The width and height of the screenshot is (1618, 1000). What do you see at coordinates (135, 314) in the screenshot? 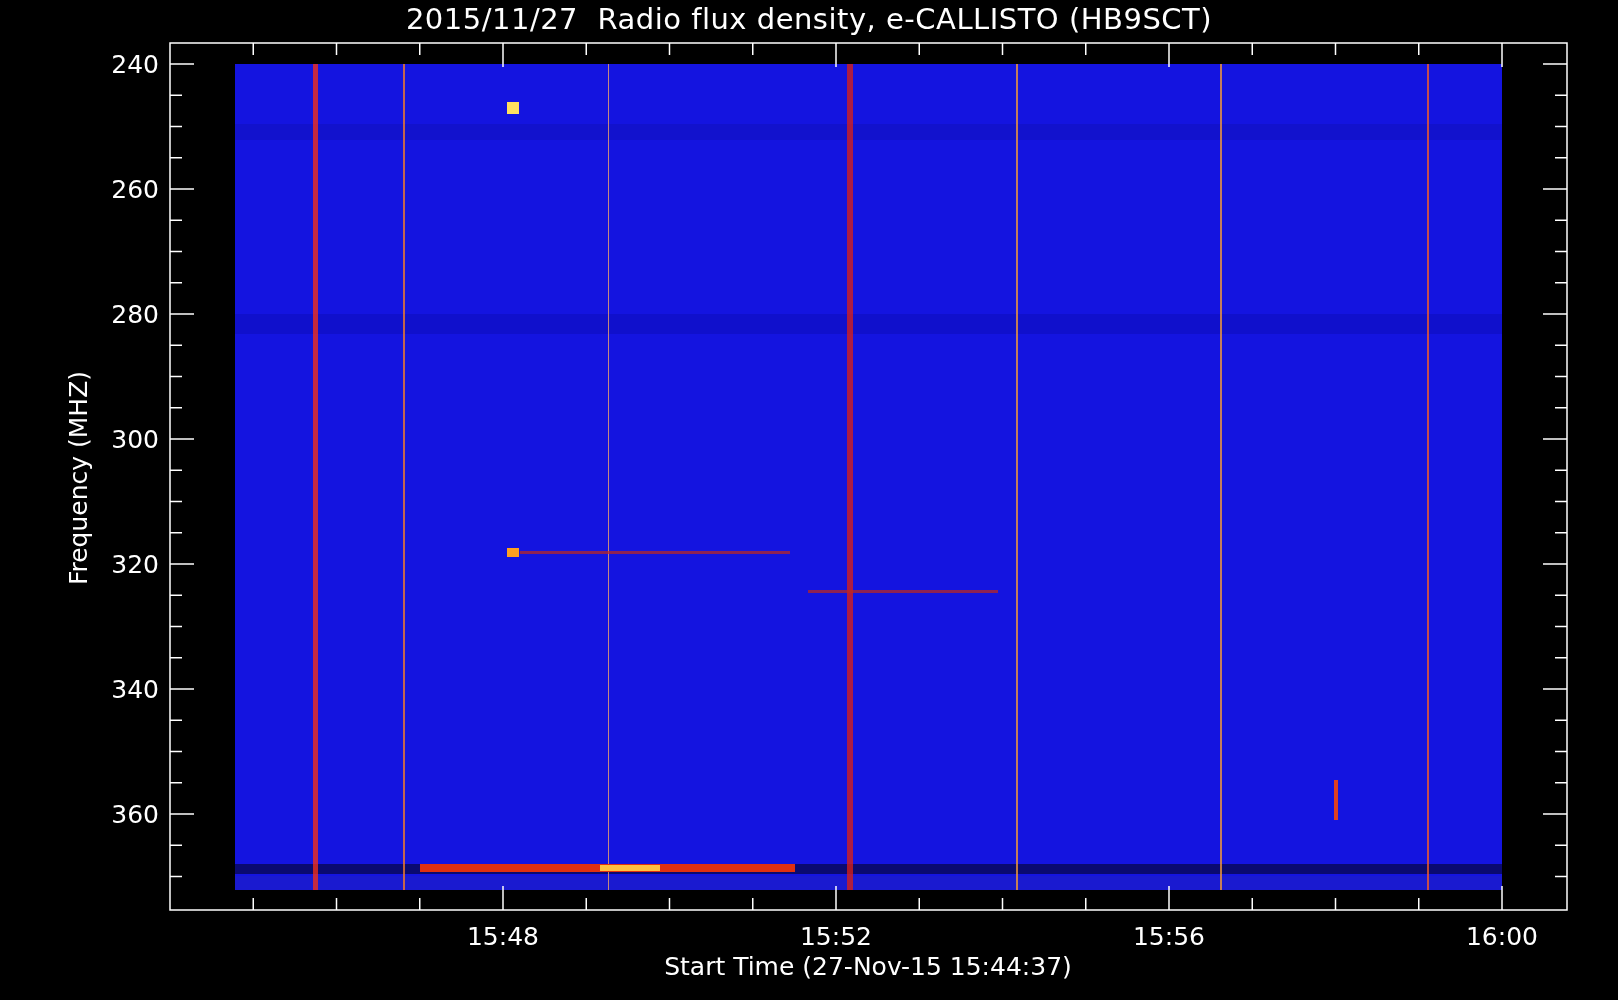
I see `y-tick-label: 280` at bounding box center [135, 314].